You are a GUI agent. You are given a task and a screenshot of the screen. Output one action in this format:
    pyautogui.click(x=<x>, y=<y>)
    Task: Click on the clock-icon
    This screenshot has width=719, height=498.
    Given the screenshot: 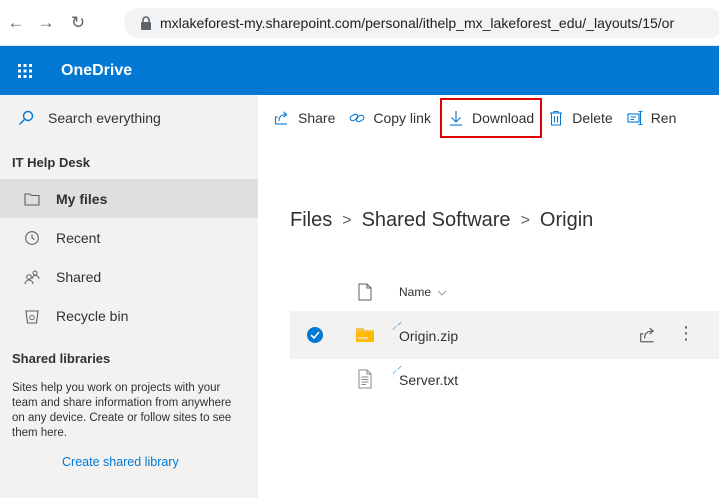 What is the action you would take?
    pyautogui.click(x=32, y=238)
    